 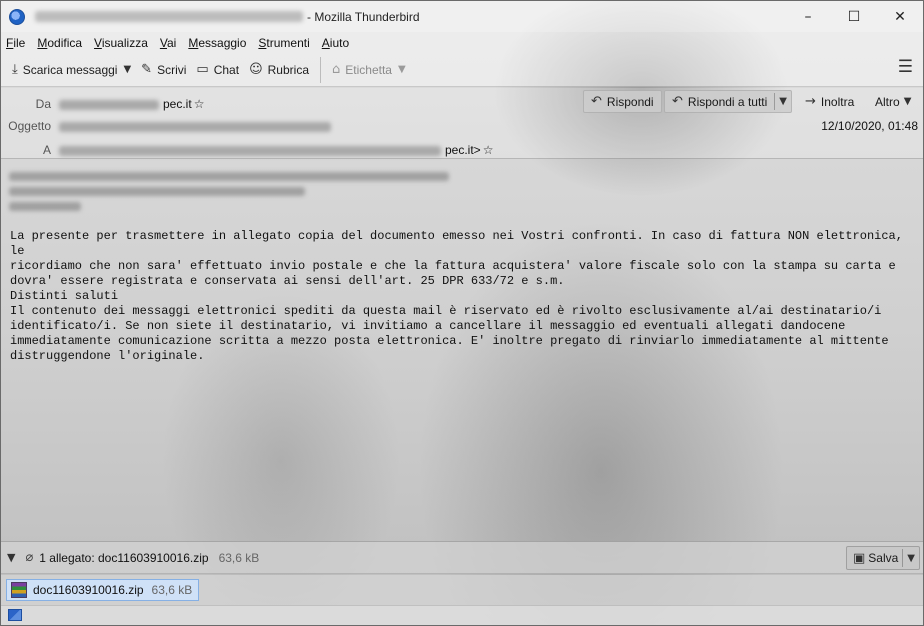 I want to click on tag-button: ⌂ Etichetta ▼, so click(x=369, y=70).